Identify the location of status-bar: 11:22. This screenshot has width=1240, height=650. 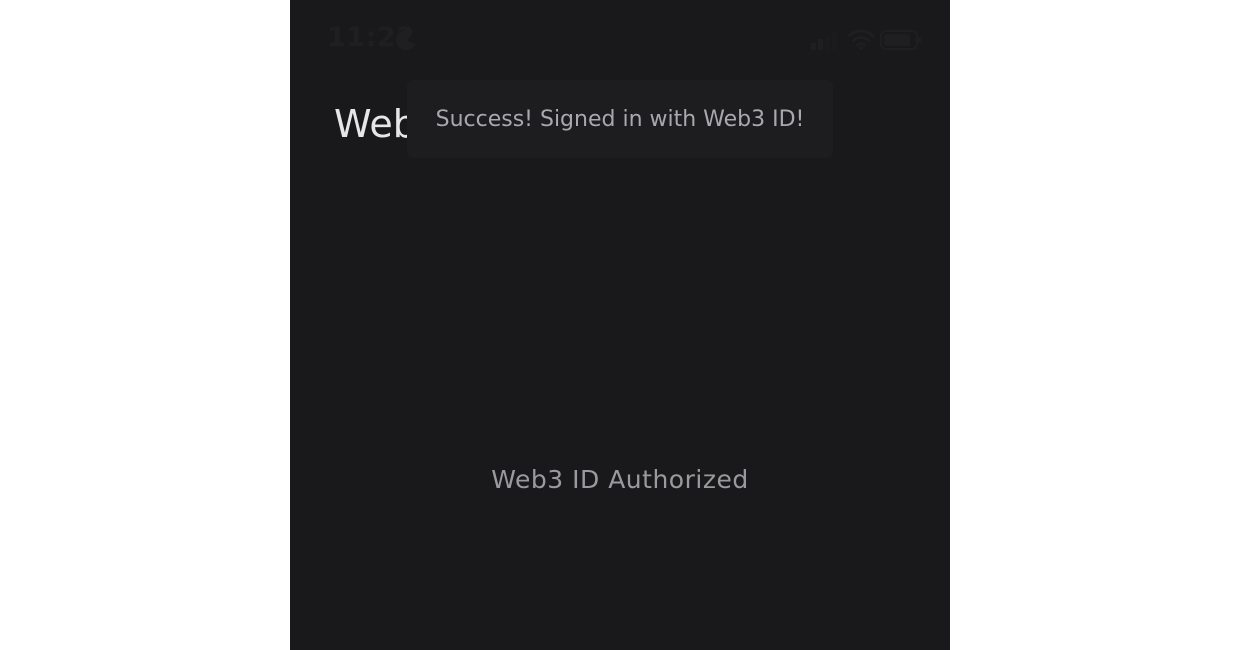
(620, 40).